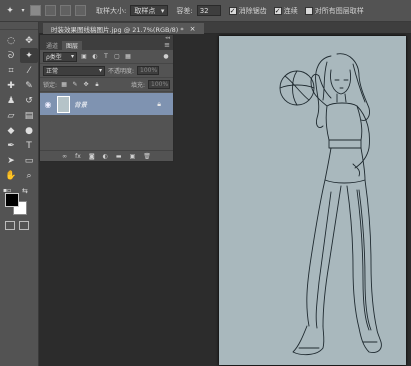 Image resolution: width=411 pixels, height=366 pixels. I want to click on adjustment-filter-icon: ◐, so click(95, 57).